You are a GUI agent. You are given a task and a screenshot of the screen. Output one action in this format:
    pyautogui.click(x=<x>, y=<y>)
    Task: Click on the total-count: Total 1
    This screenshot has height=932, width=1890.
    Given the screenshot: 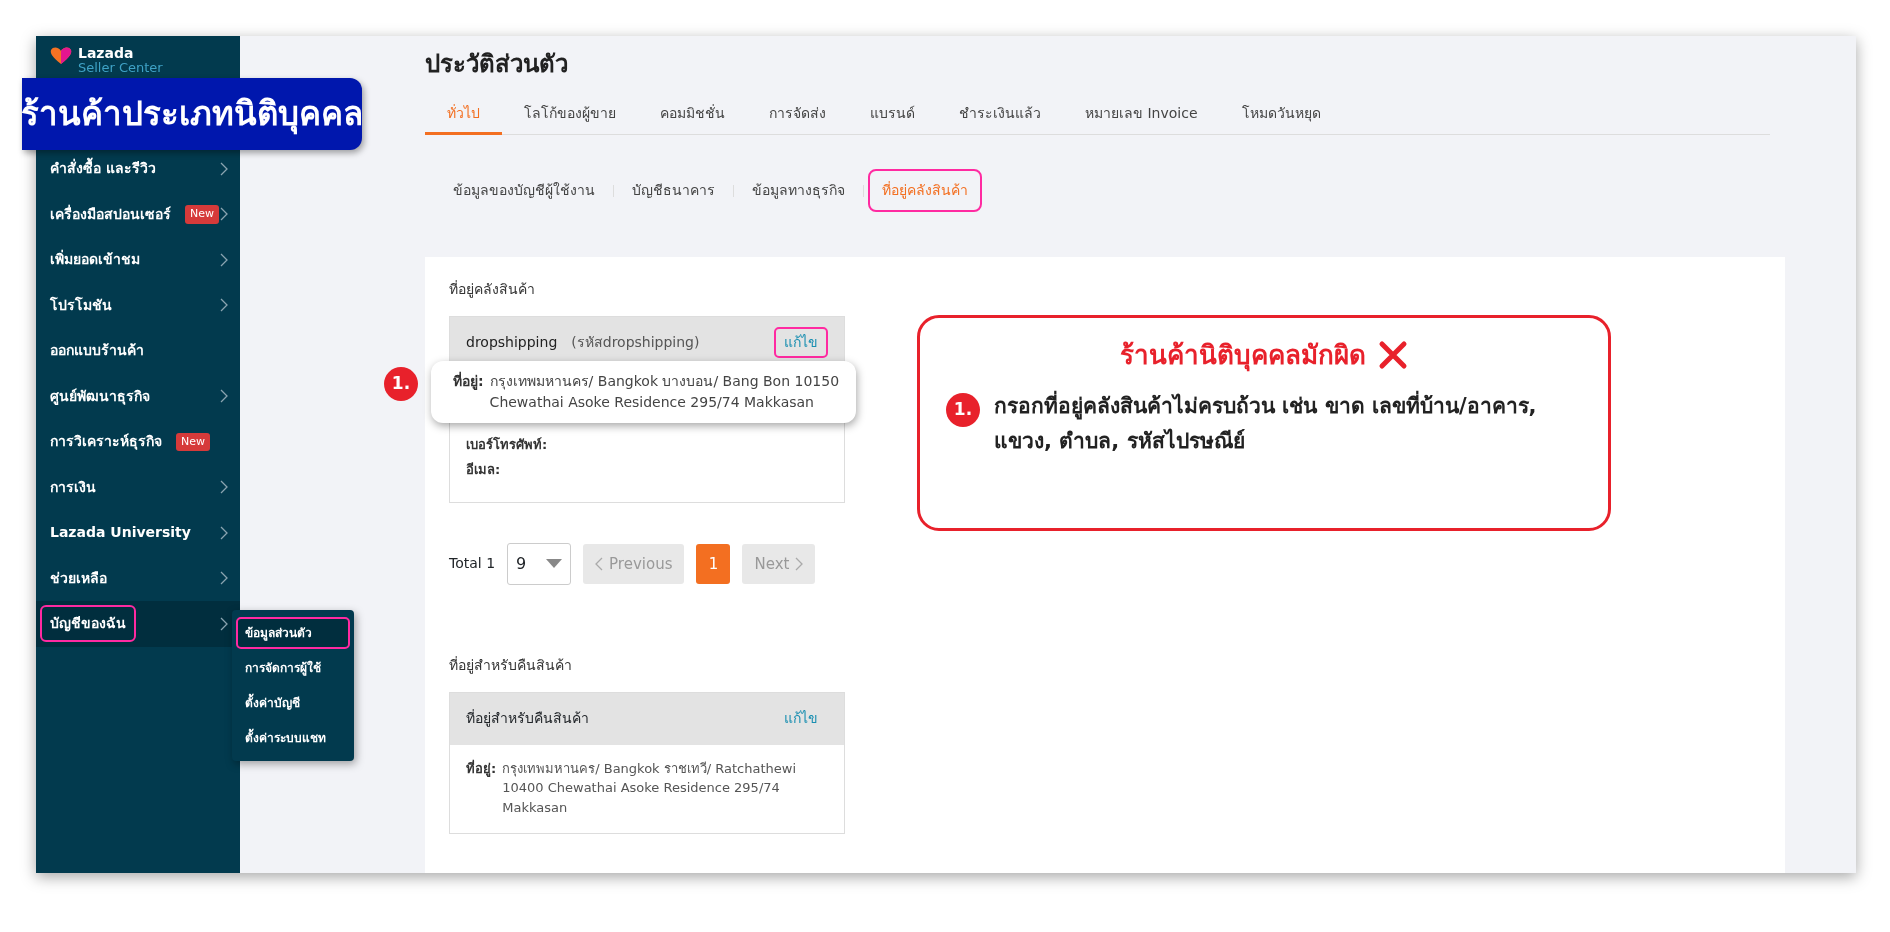 What is the action you would take?
    pyautogui.click(x=472, y=564)
    